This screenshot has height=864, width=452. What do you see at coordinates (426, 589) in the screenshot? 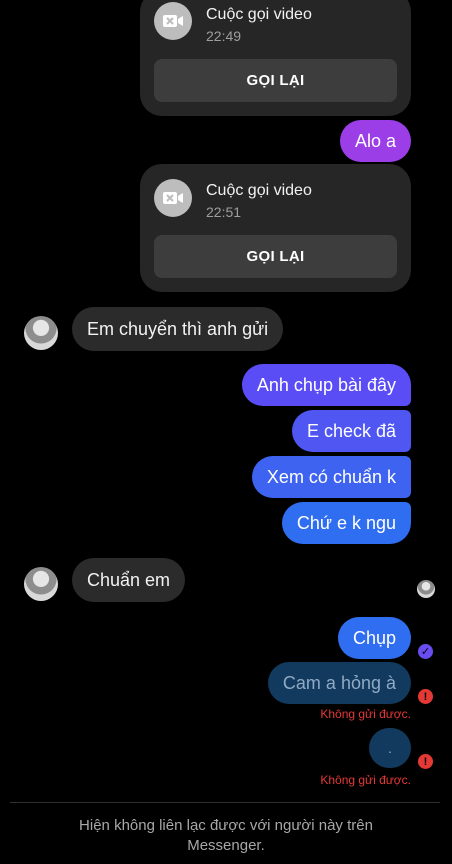
I see `seen-avatar` at bounding box center [426, 589].